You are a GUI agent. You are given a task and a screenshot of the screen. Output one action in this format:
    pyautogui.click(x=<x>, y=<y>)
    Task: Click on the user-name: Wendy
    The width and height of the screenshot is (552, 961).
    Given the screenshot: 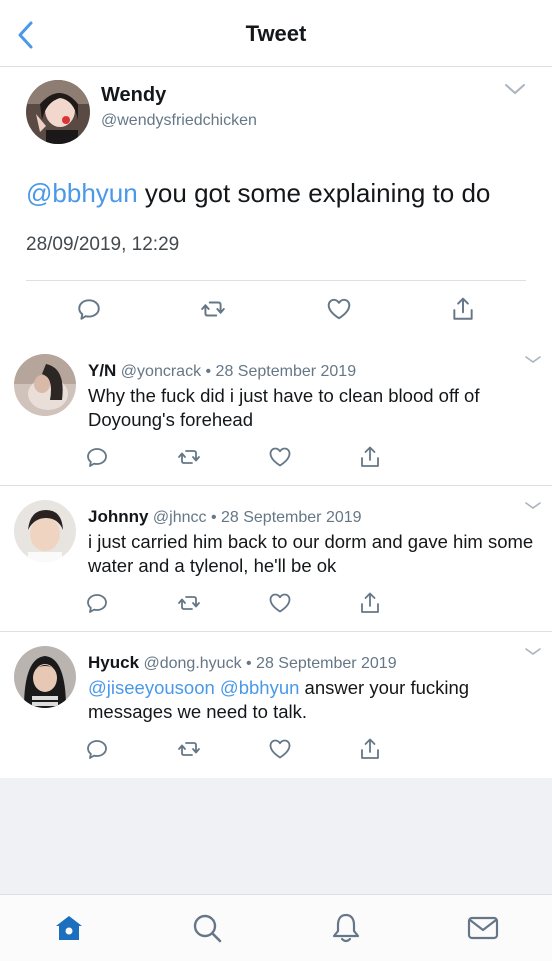 What is the action you would take?
    pyautogui.click(x=133, y=95)
    